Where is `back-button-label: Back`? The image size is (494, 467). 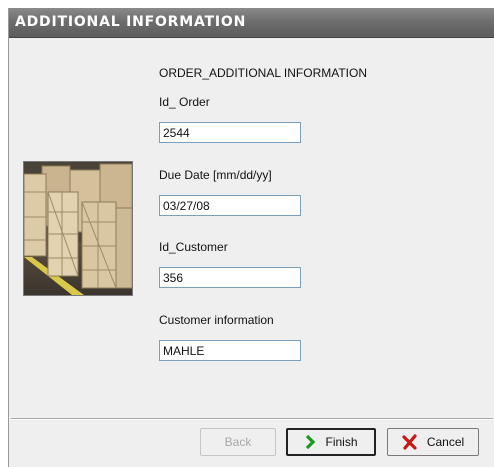
back-button-label: Back is located at coordinates (238, 442).